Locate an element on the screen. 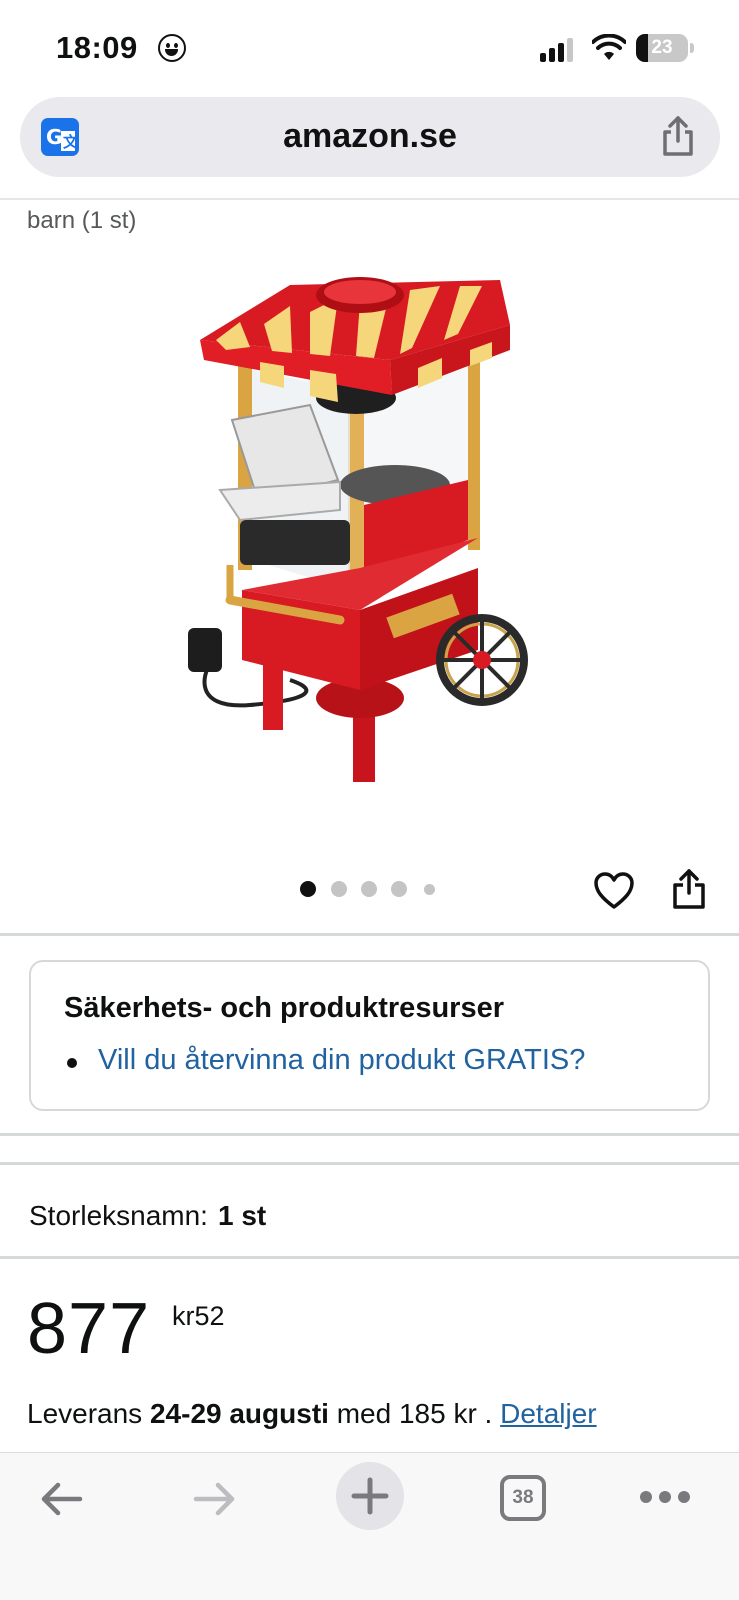  smiley-icon is located at coordinates (172, 48).